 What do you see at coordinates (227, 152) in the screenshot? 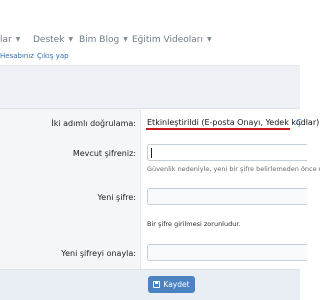
I see `current-password-input` at bounding box center [227, 152].